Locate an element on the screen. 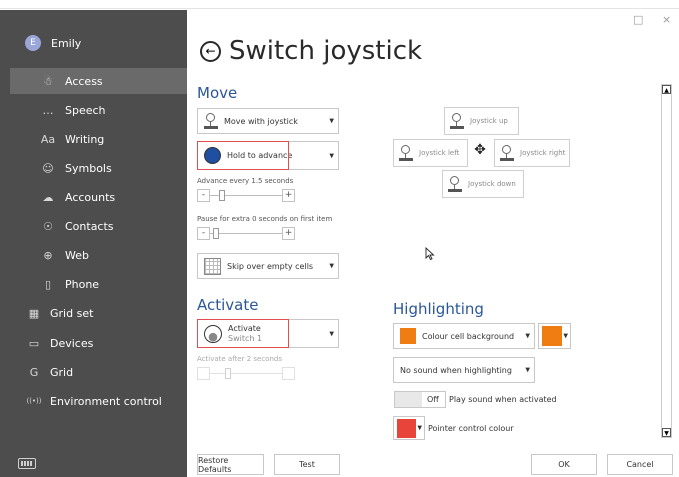 The width and height of the screenshot is (679, 477). sidebar-item-grid-set: ▦ Grid set is located at coordinates (98, 313).